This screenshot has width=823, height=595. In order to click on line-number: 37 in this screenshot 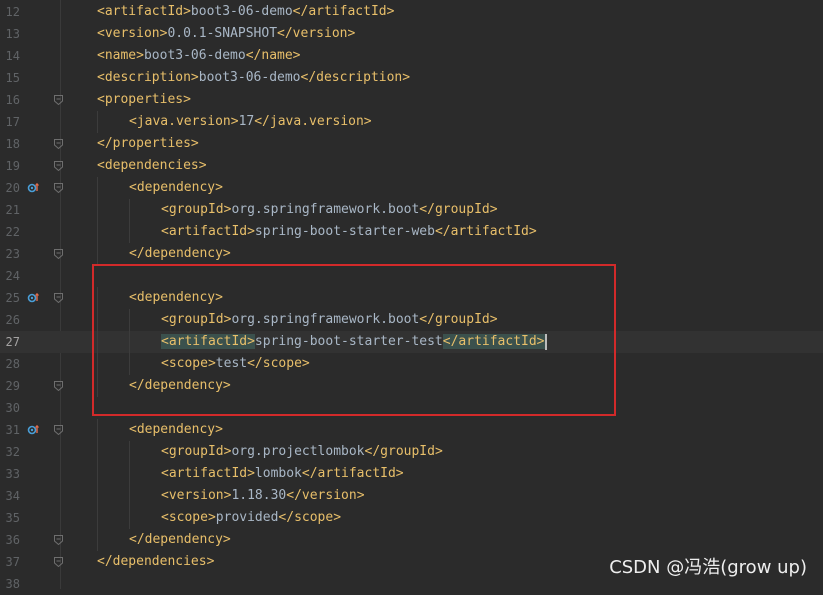, I will do `click(12, 562)`.